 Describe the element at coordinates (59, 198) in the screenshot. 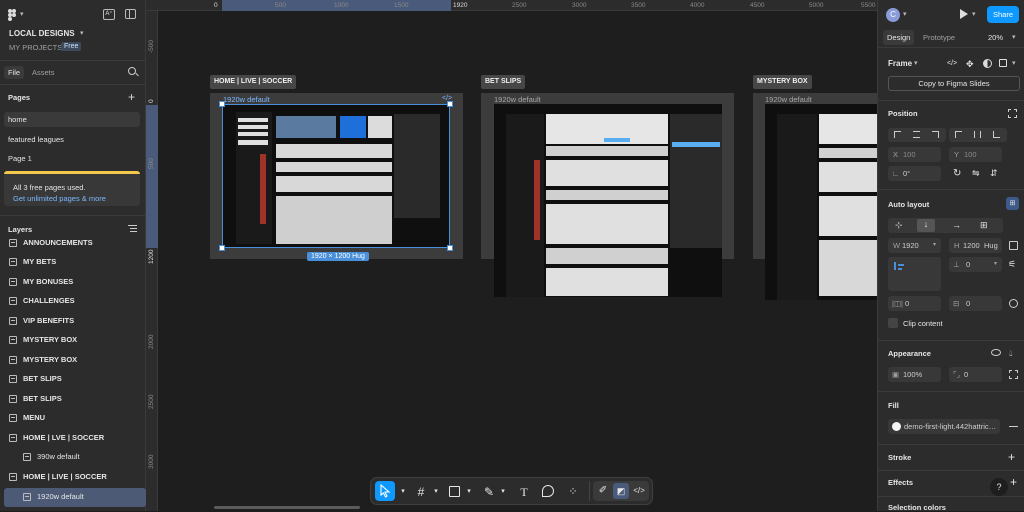

I see `upgrade-link: Get unlimited pages & more` at that location.